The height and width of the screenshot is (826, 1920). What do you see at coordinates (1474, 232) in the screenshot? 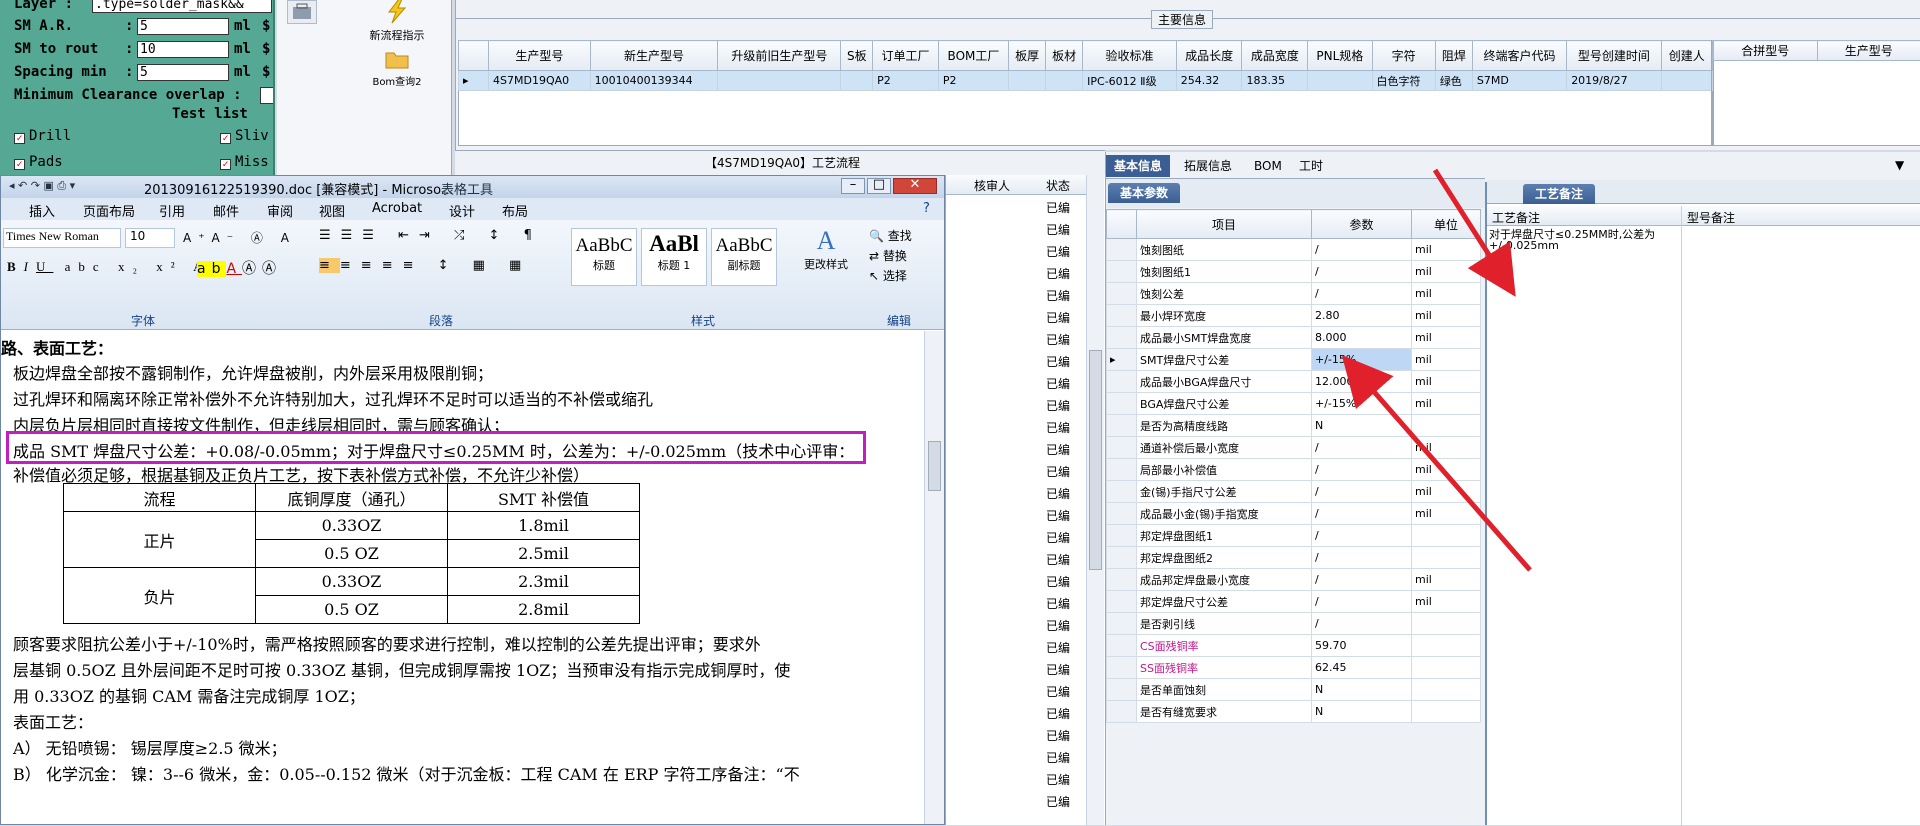
I see `arrow-to-process-note` at bounding box center [1474, 232].